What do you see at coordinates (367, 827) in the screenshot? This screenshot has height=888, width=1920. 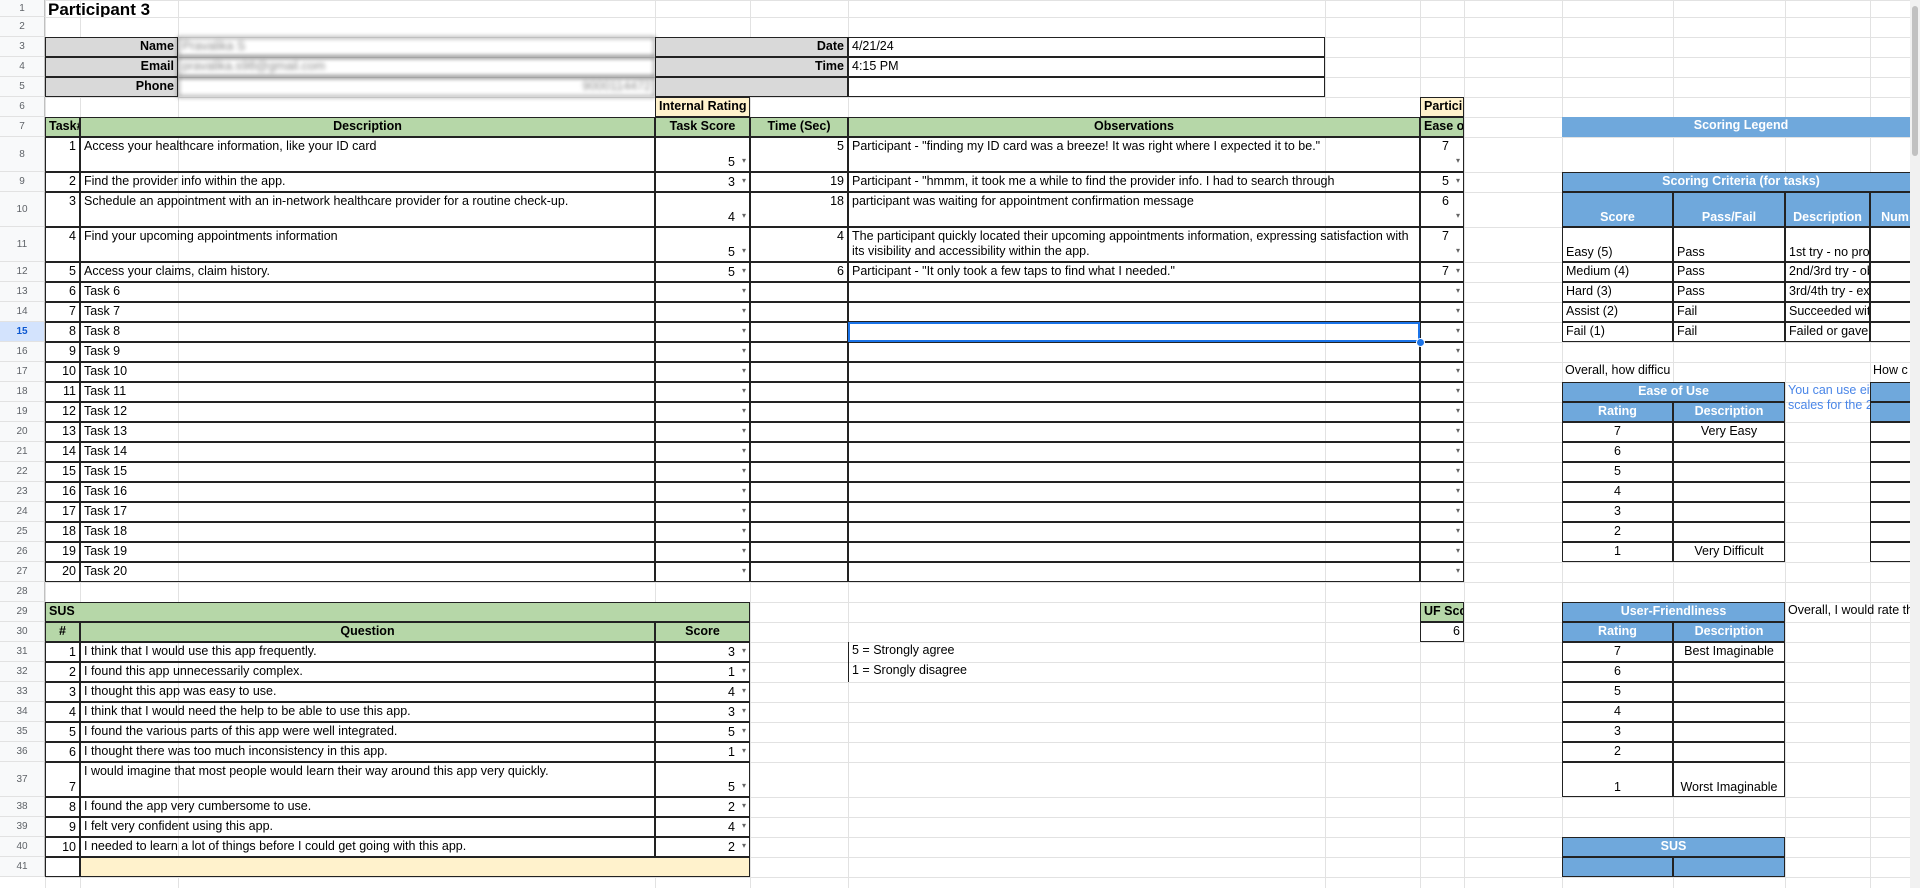 I see `sus-question: I felt very confident using this app.` at bounding box center [367, 827].